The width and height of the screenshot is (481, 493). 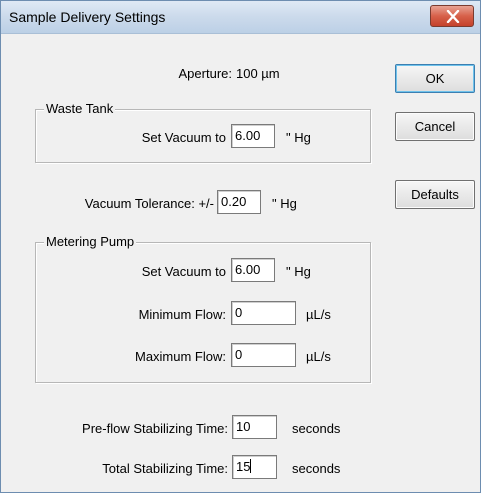 I want to click on minimum-flow-unit: µL/s, so click(x=318, y=314).